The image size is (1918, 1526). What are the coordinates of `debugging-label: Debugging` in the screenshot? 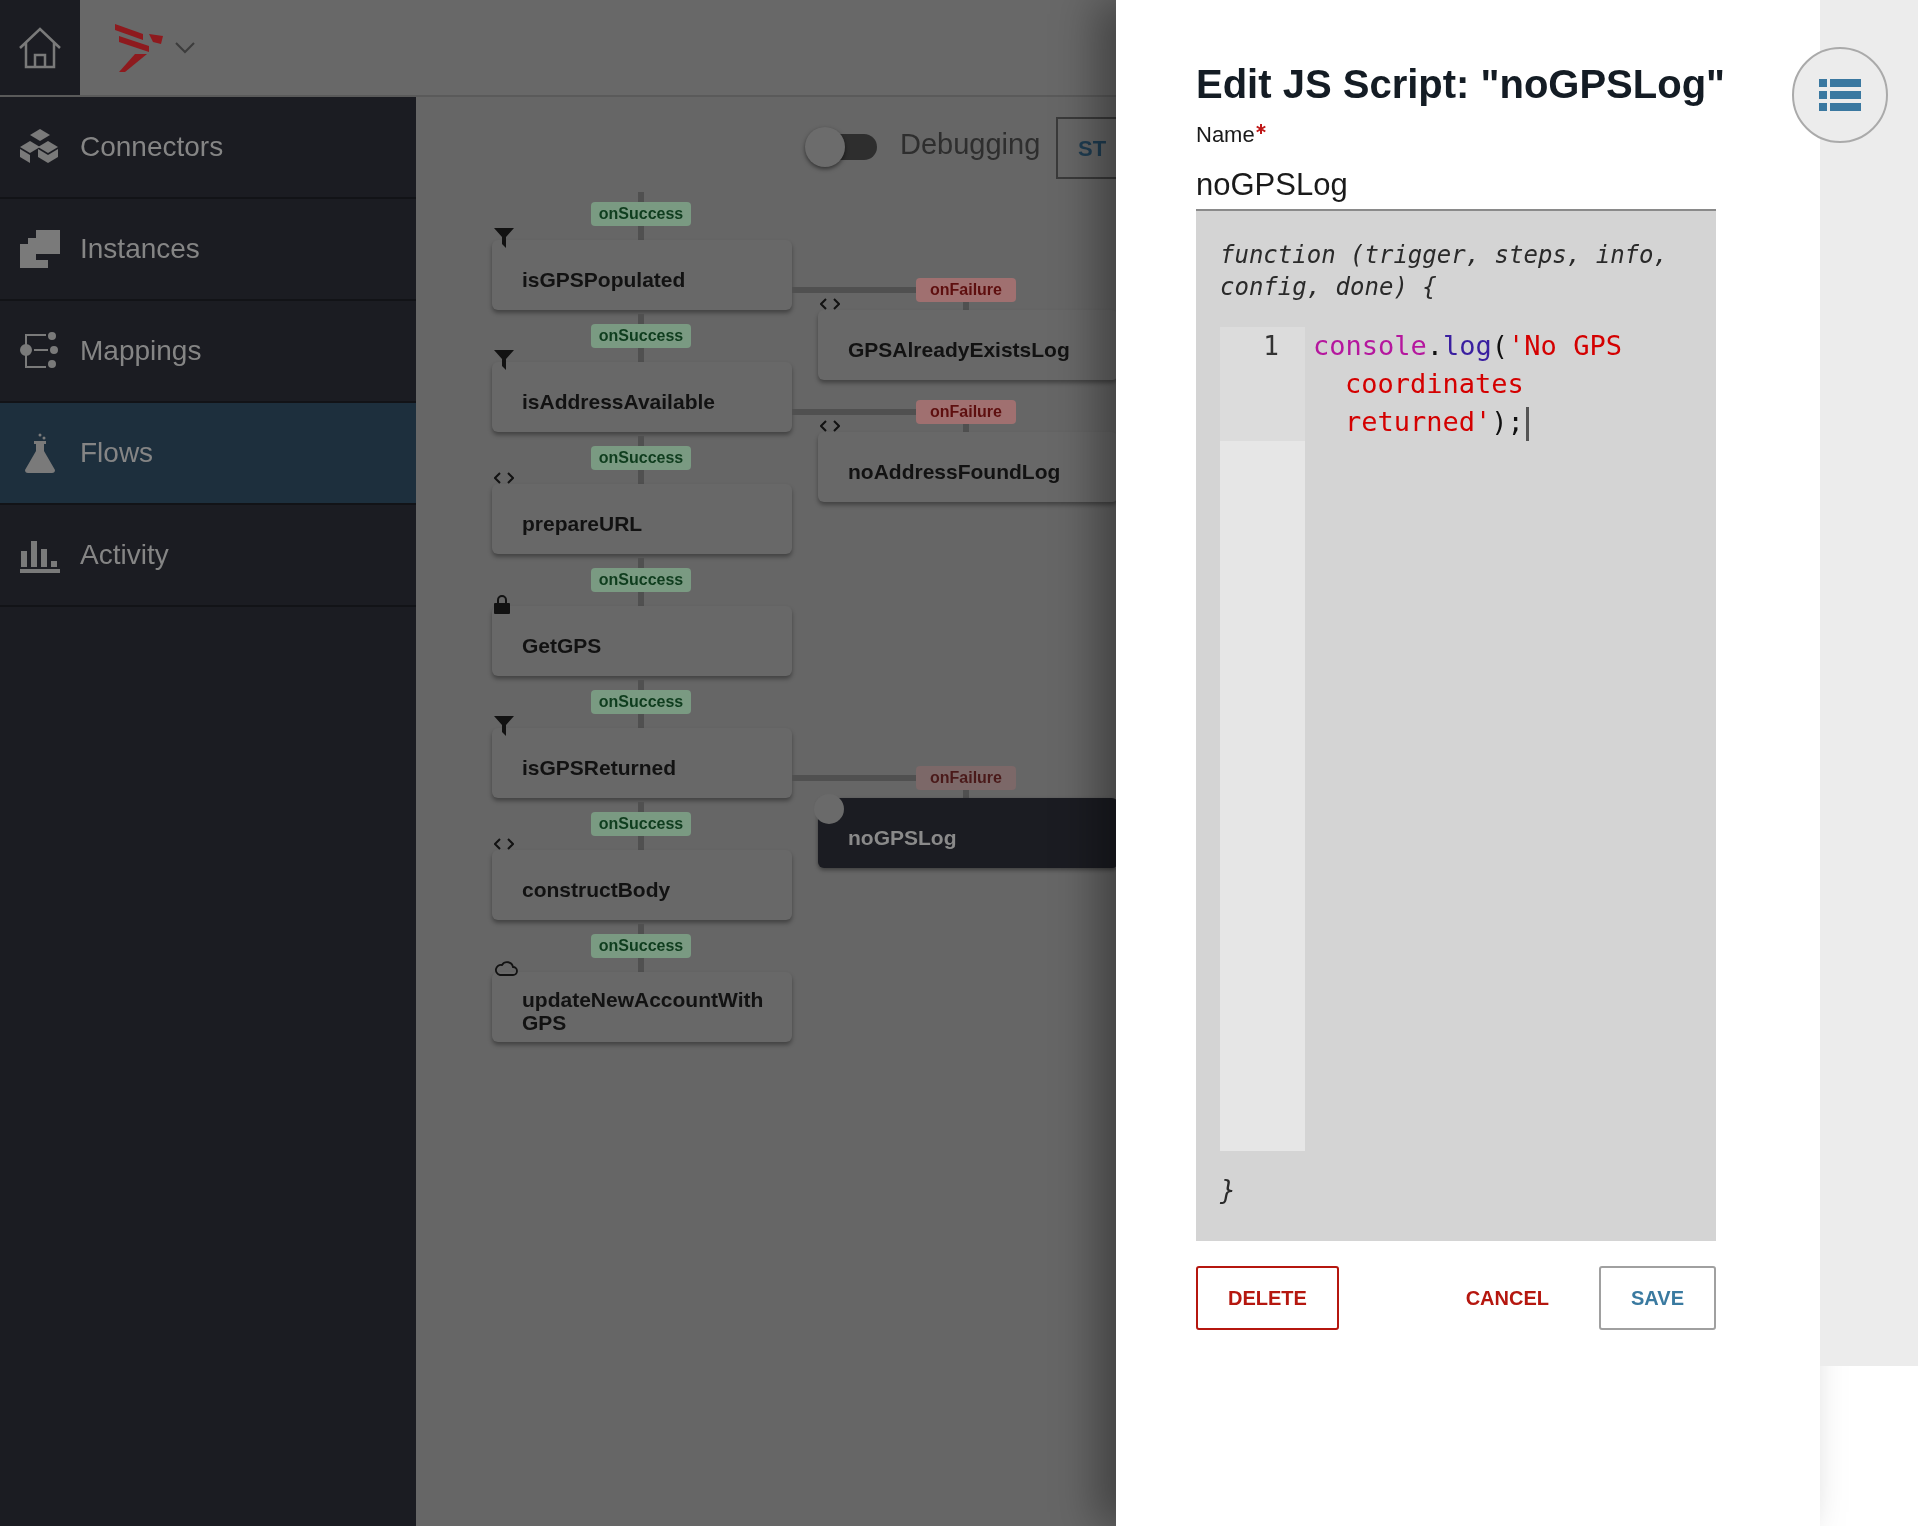 It's located at (970, 144).